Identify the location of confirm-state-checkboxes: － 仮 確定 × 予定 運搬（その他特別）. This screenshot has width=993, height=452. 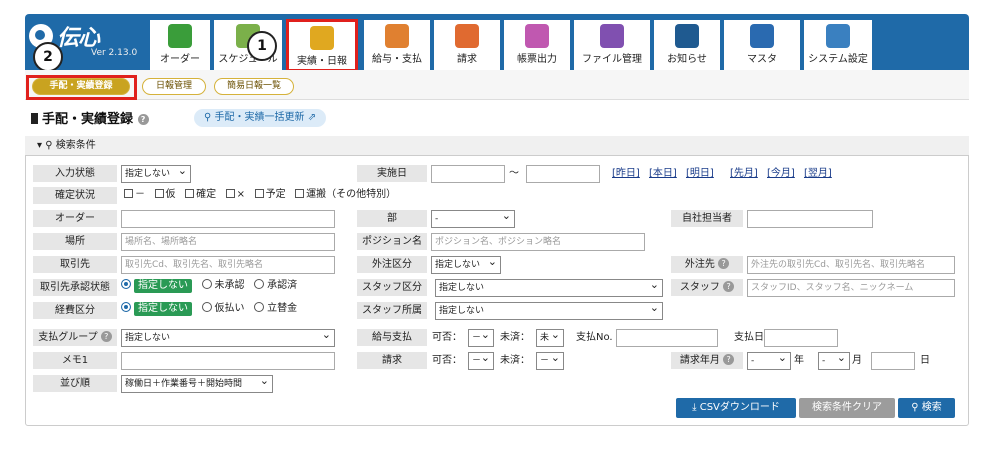
(260, 195).